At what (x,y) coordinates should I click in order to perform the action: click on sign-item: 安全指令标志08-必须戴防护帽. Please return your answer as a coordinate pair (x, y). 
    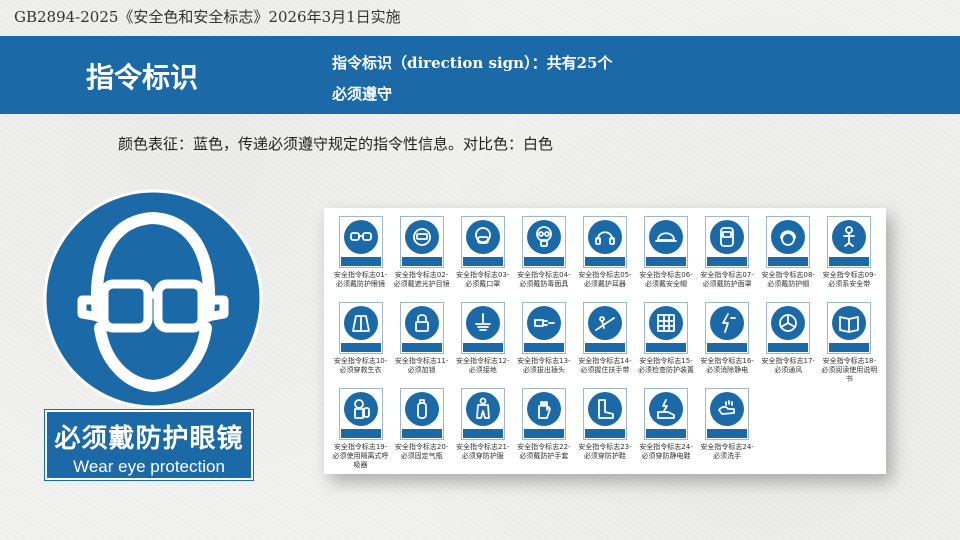
    Looking at the image, I should click on (788, 259).